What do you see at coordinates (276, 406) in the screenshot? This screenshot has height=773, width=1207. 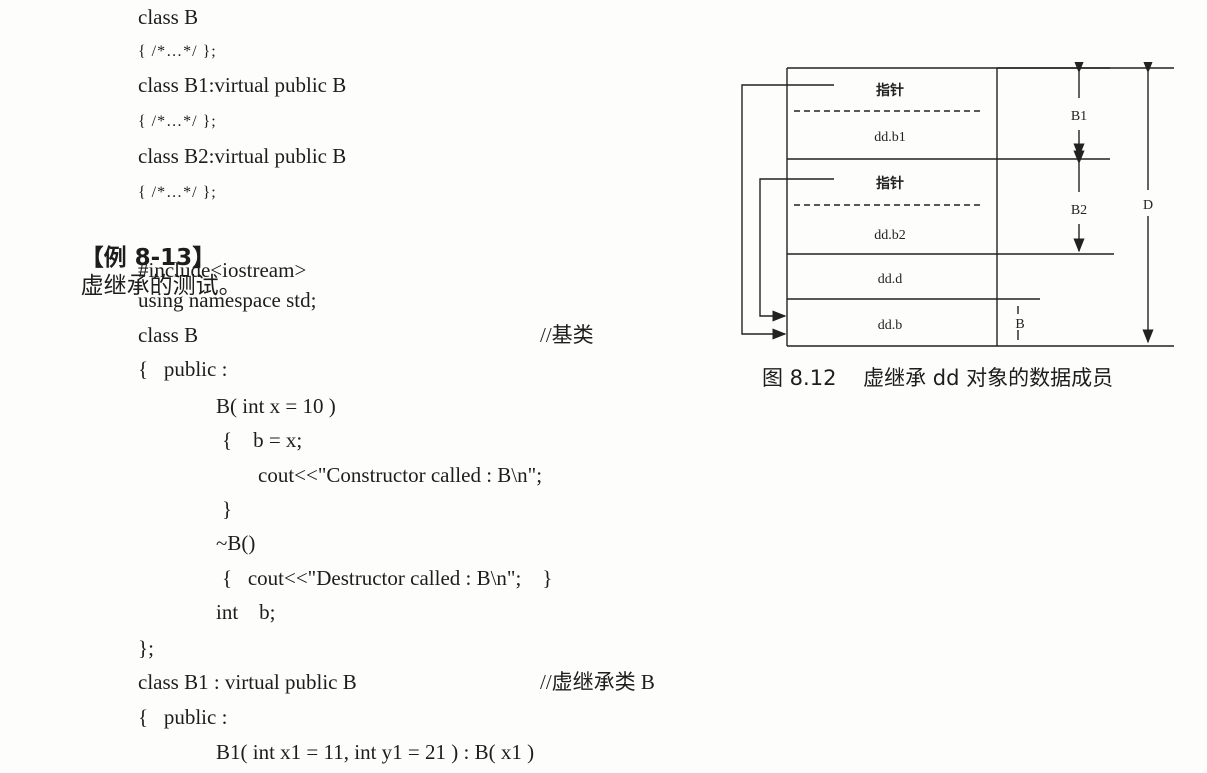 I see `code-line: B( int x = 10 )` at bounding box center [276, 406].